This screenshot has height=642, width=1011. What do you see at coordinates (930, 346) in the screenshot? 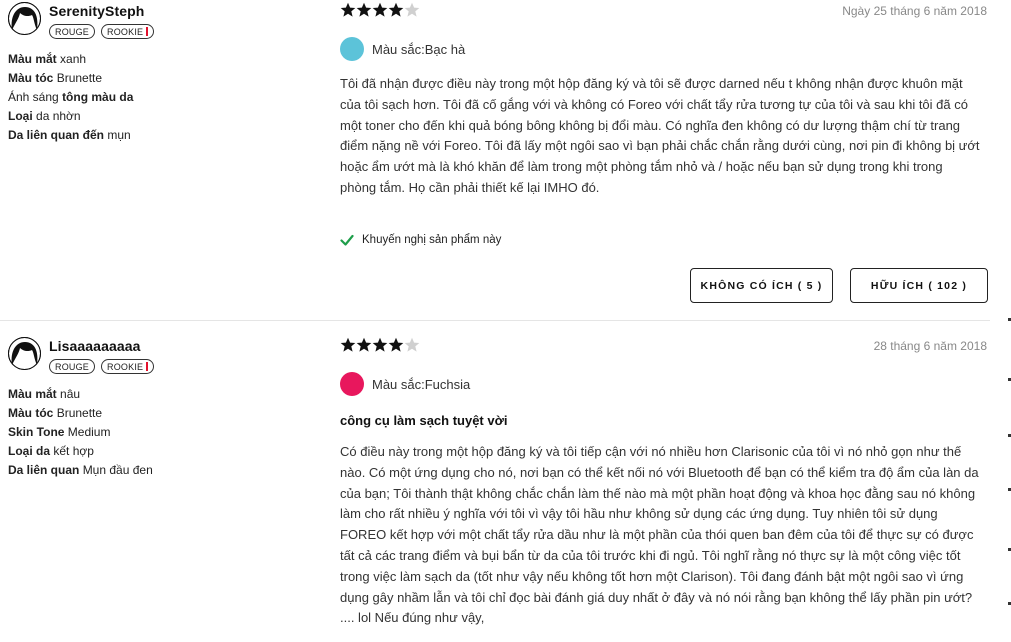
I see `review-date: 28 tháng 6 năm 2018` at bounding box center [930, 346].